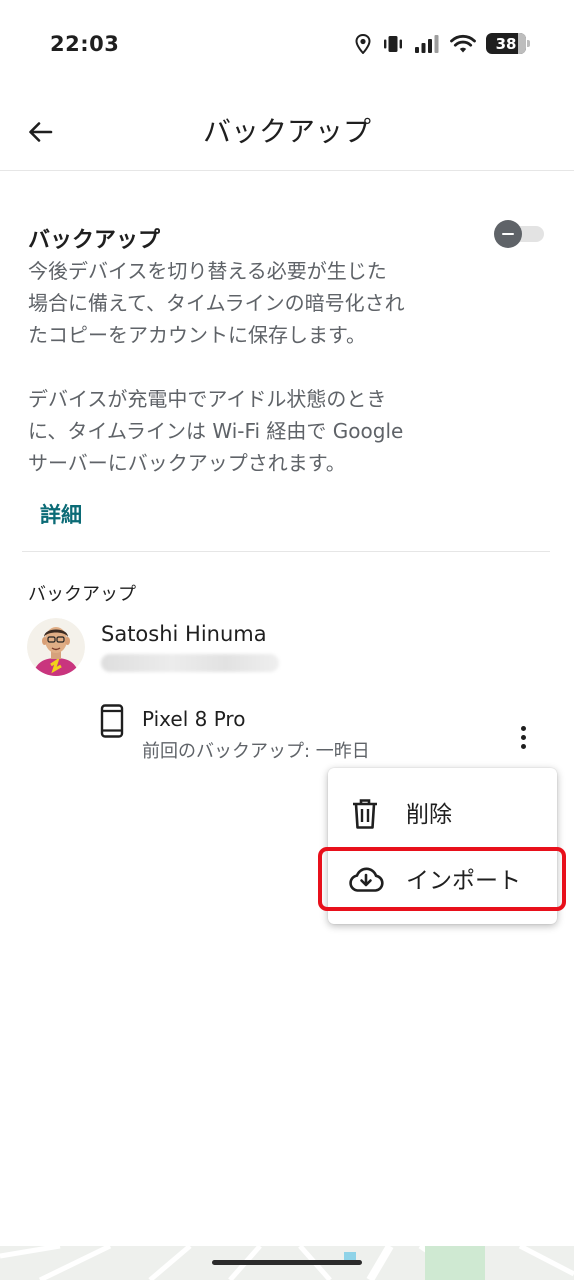 Image resolution: width=574 pixels, height=1280 pixels. I want to click on toggle-thumb, so click(508, 234).